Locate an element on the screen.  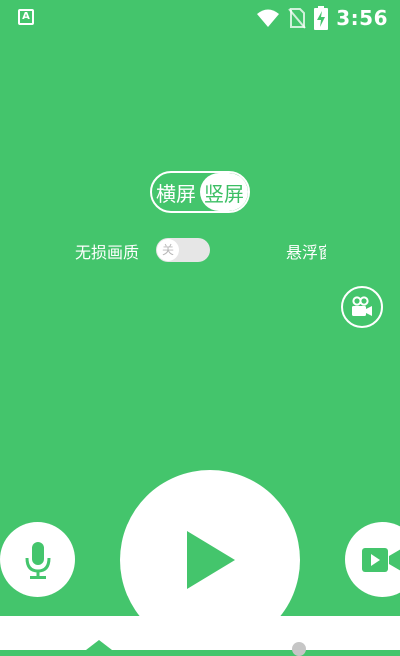
status-icons: 3:56 is located at coordinates (322, 18).